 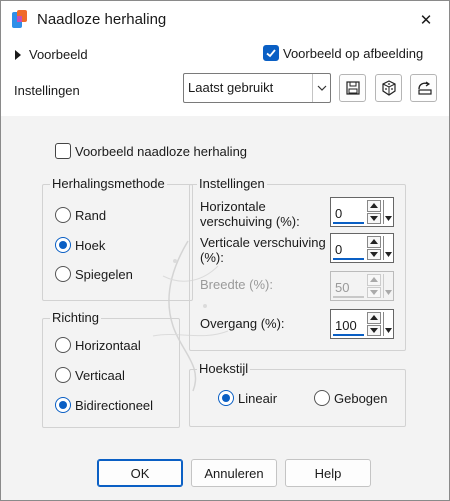 I want to click on radio-linear: Lineair, so click(x=247, y=398).